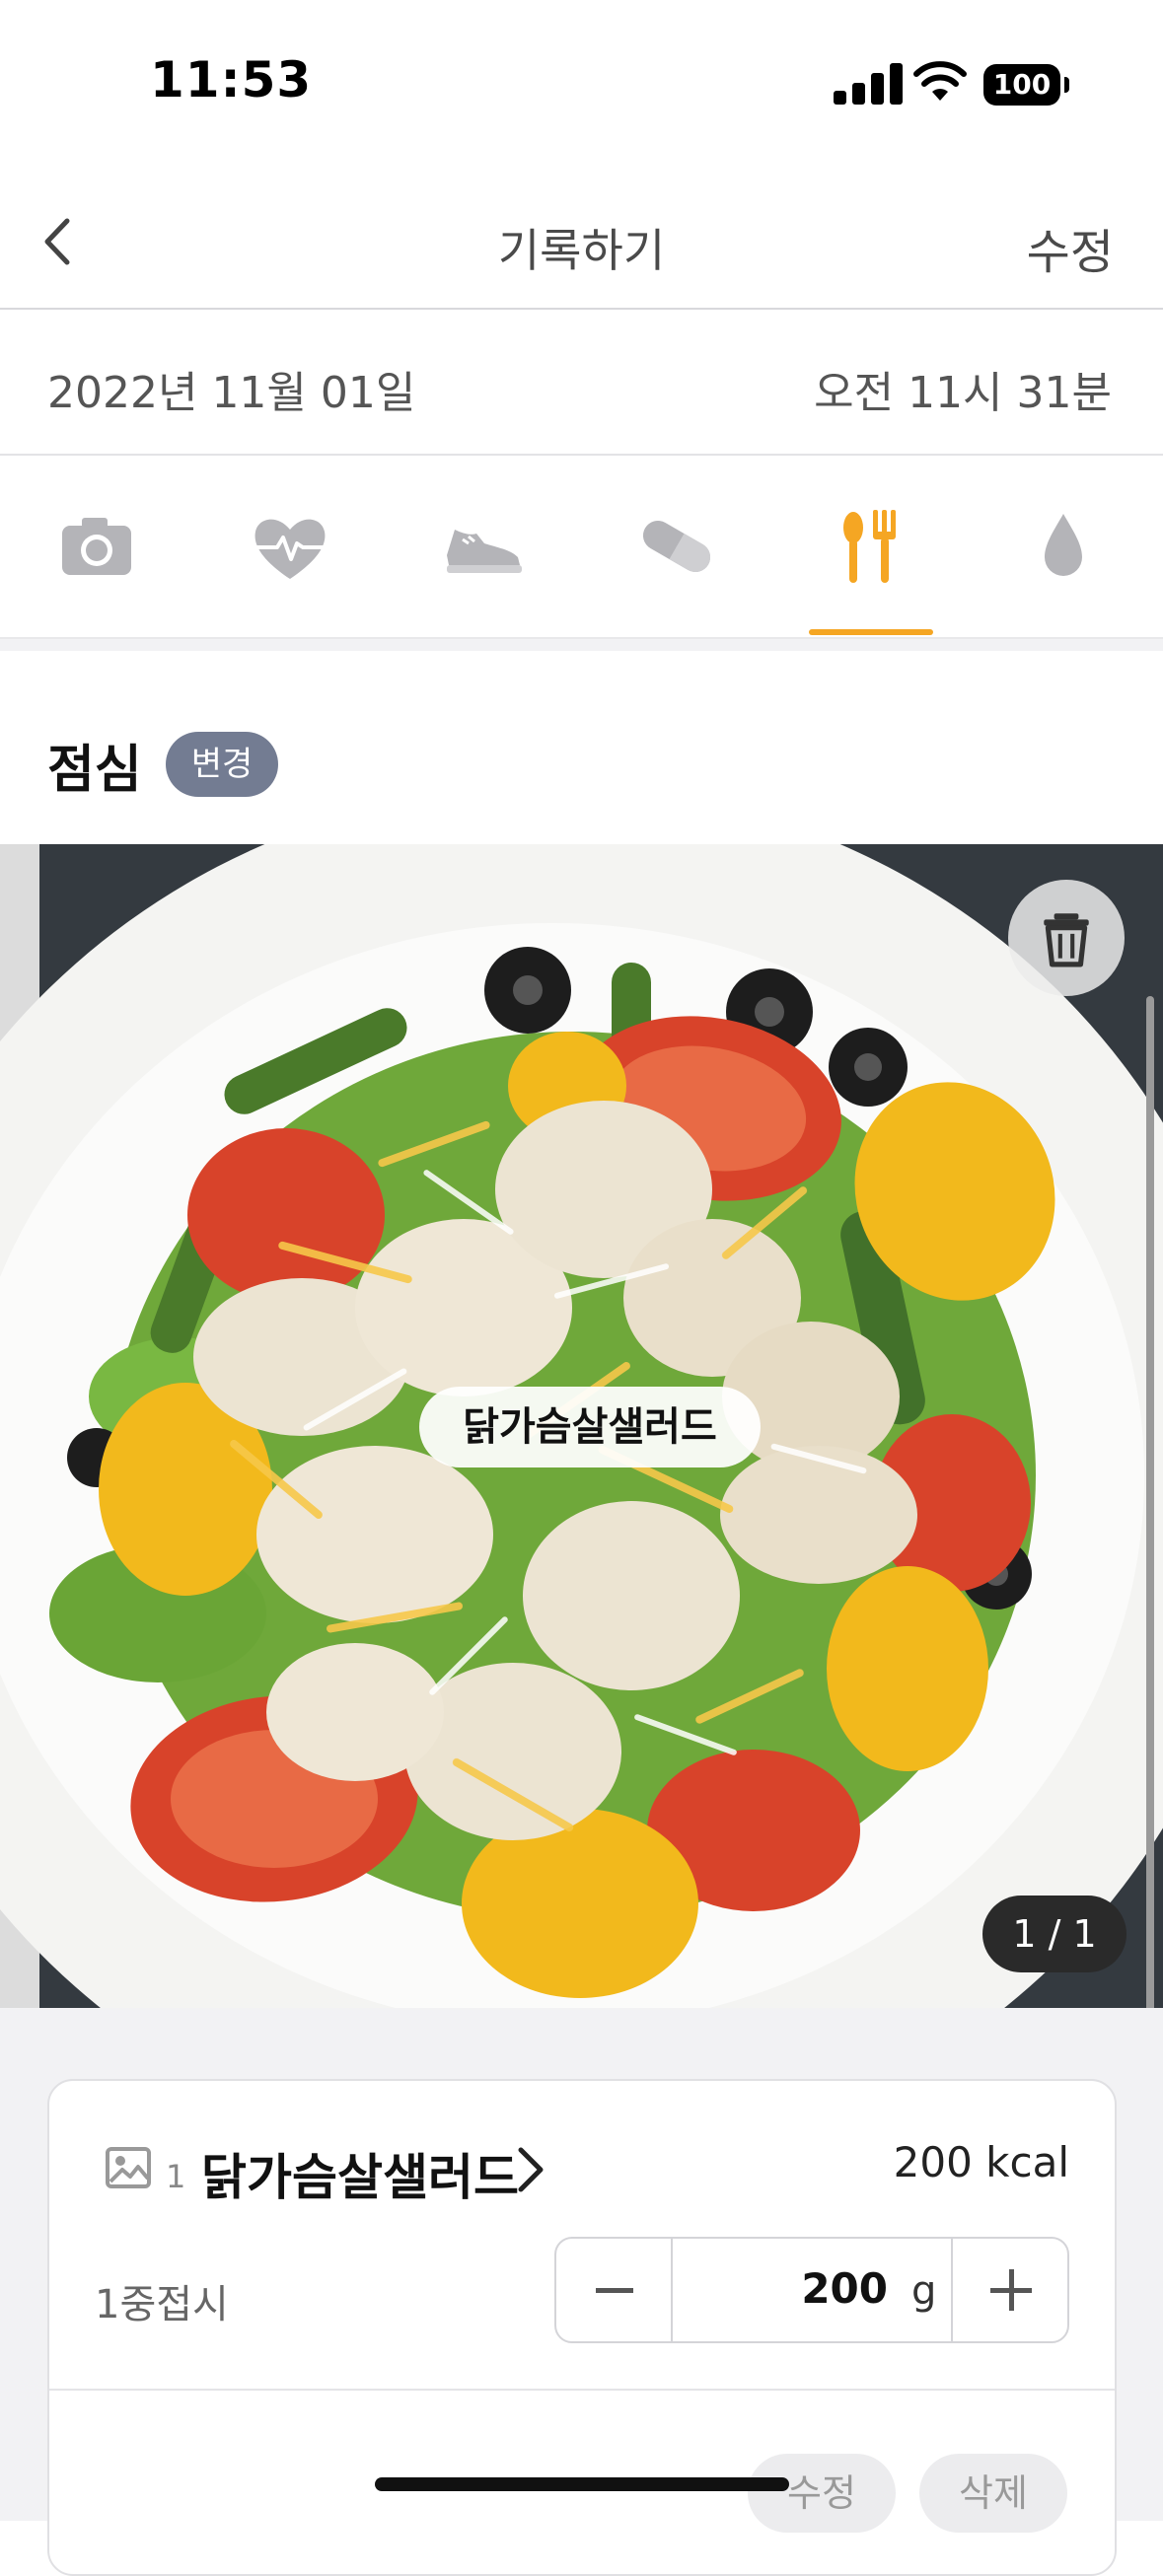 The height and width of the screenshot is (2576, 1163). What do you see at coordinates (1009, 2290) in the screenshot?
I see `increase-button` at bounding box center [1009, 2290].